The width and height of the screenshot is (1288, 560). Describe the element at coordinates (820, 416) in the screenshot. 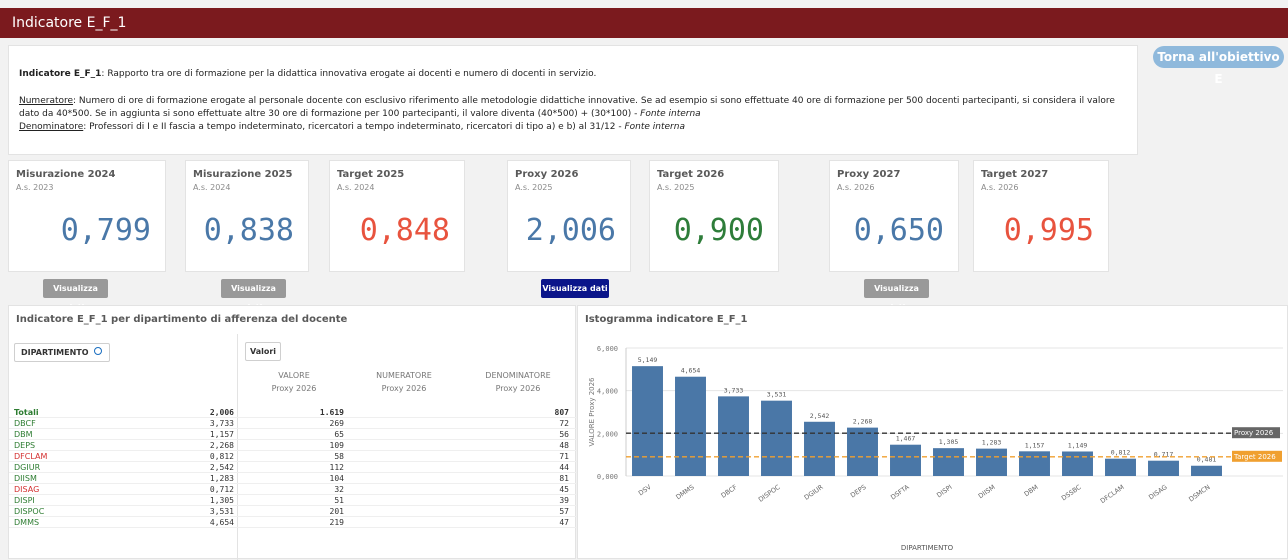

I see `bar-value-label: 2,542` at that location.